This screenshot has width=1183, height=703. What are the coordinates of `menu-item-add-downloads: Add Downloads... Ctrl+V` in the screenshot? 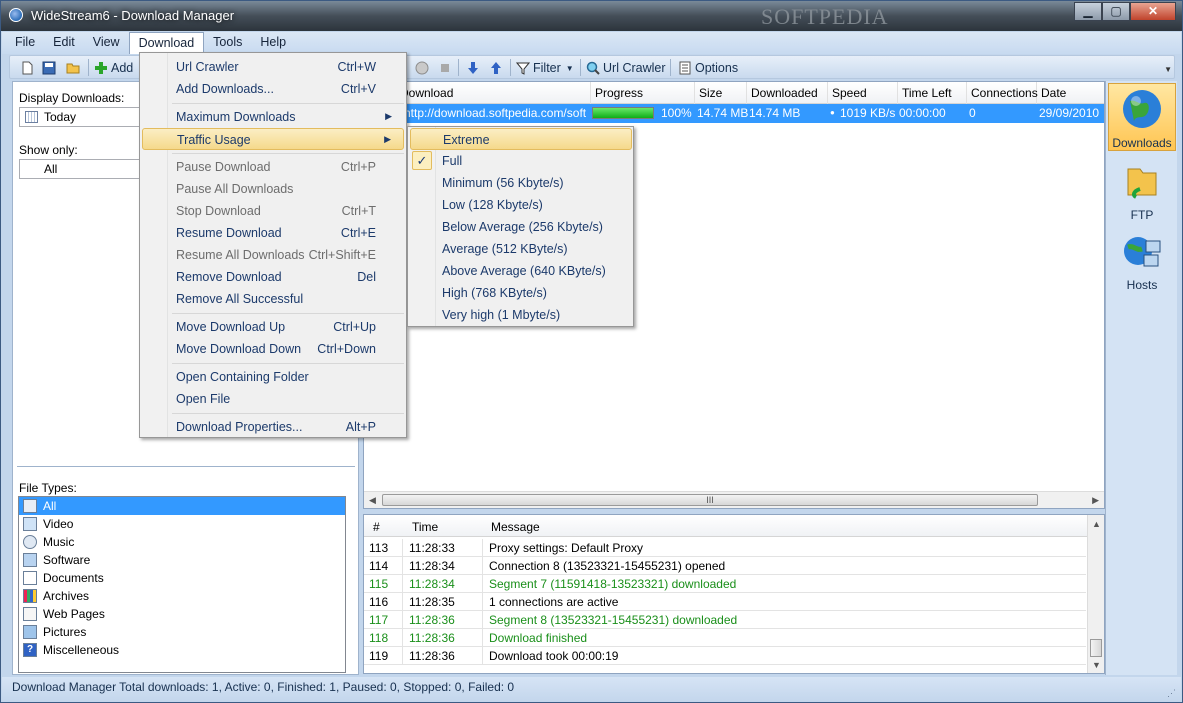 It's located at (273, 89).